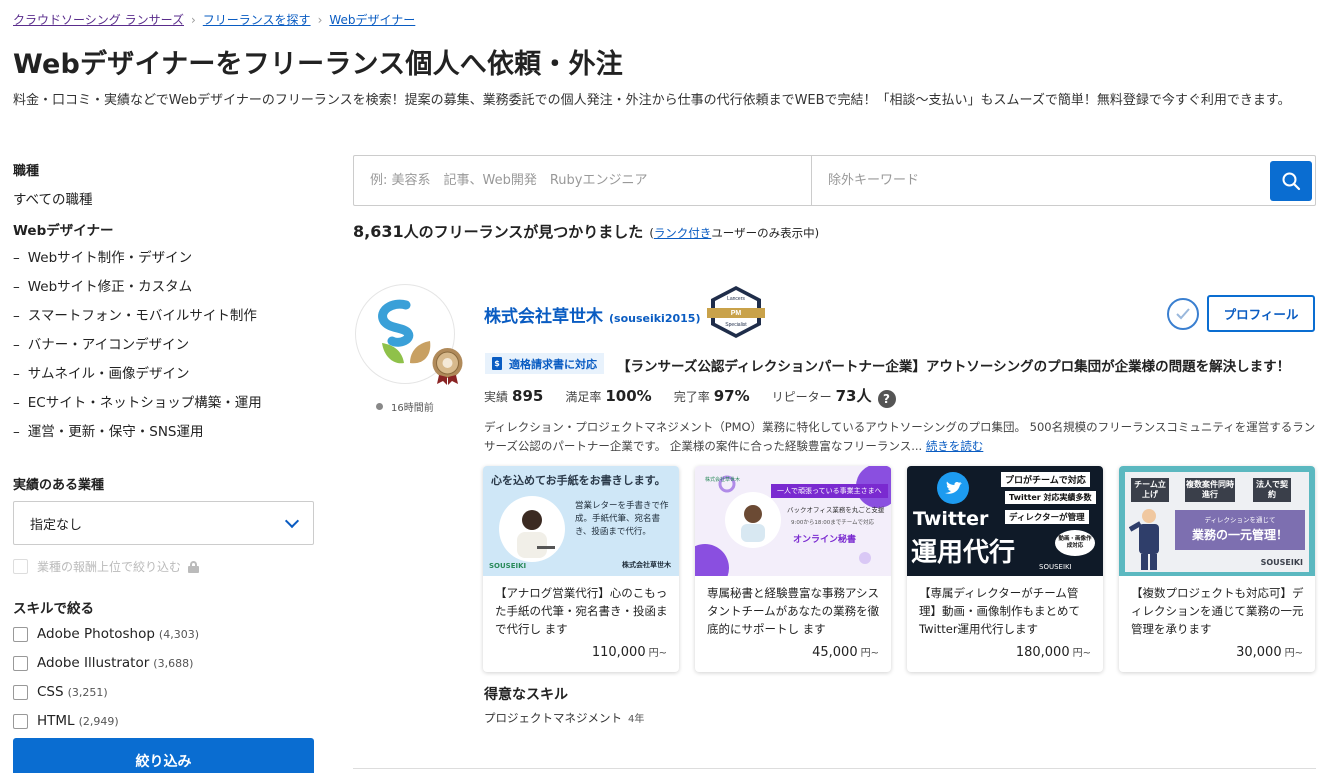  What do you see at coordinates (1217, 611) in the screenshot?
I see `portfolio-title: 【複数プロジェクトも対応可】ディレクションを通じて業務の一元管理を承ります` at bounding box center [1217, 611].